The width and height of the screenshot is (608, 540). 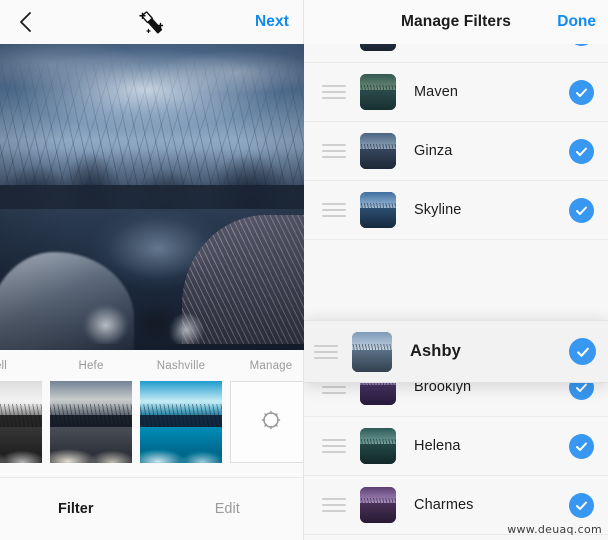 I want to click on tab-filter: Filter, so click(x=76, y=509).